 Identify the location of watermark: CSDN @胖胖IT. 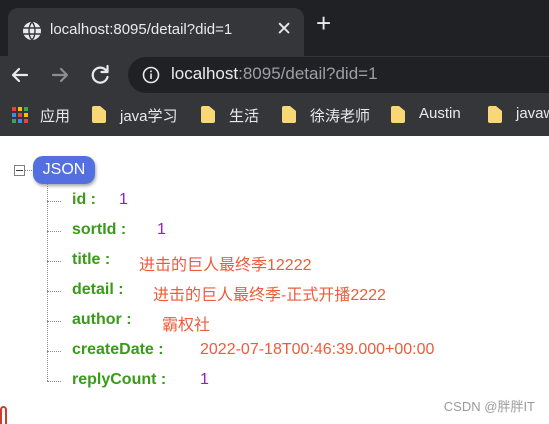
(489, 406).